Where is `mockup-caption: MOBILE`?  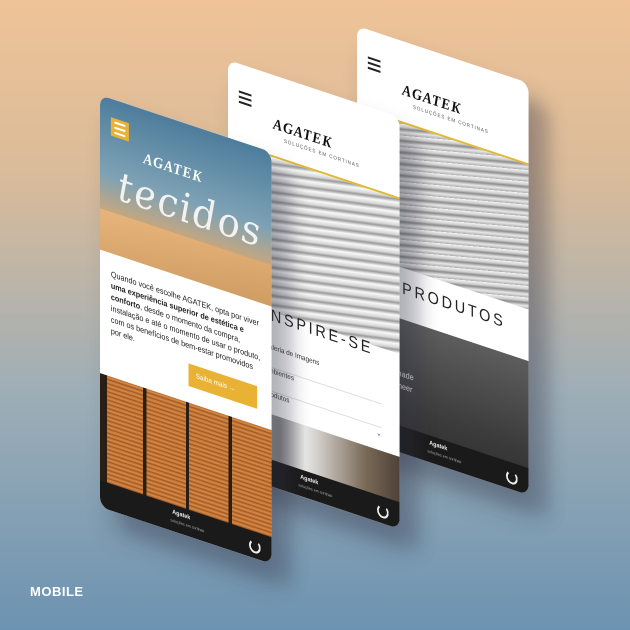
mockup-caption: MOBILE is located at coordinates (57, 591).